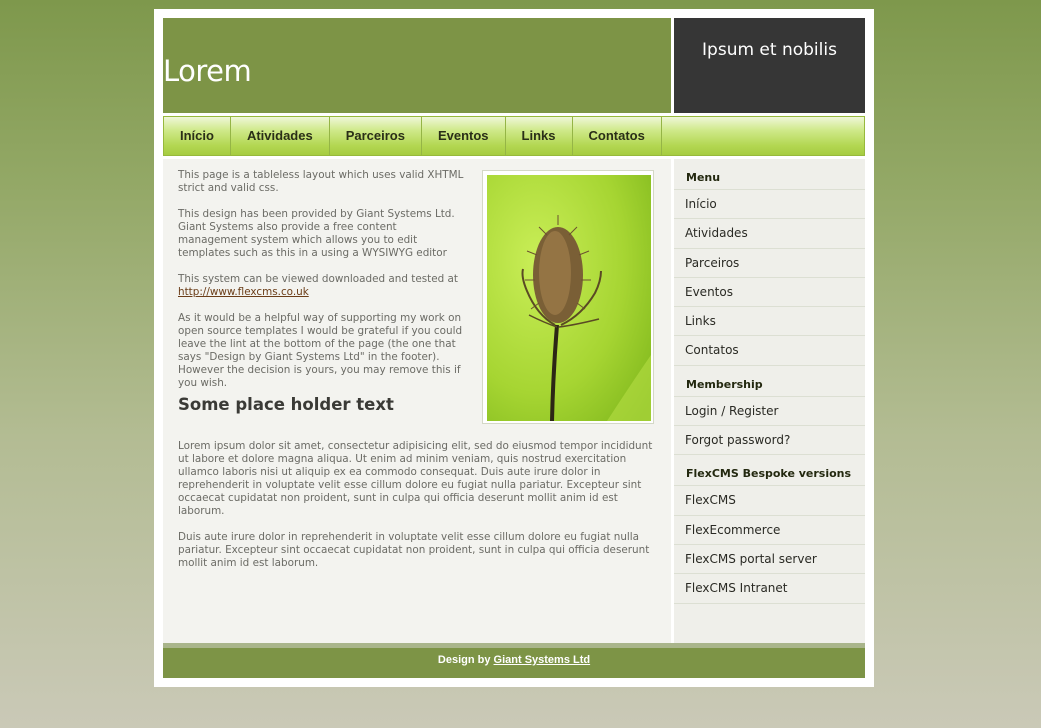  I want to click on sidebar-item-atividades: Atividades, so click(769, 234).